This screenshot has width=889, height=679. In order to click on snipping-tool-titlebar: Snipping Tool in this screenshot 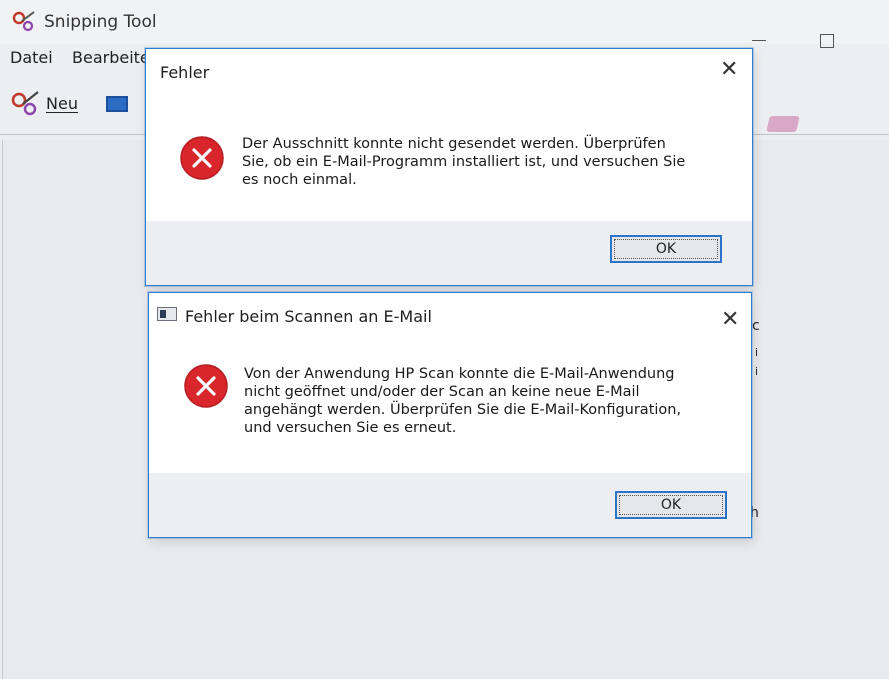, I will do `click(444, 24)`.